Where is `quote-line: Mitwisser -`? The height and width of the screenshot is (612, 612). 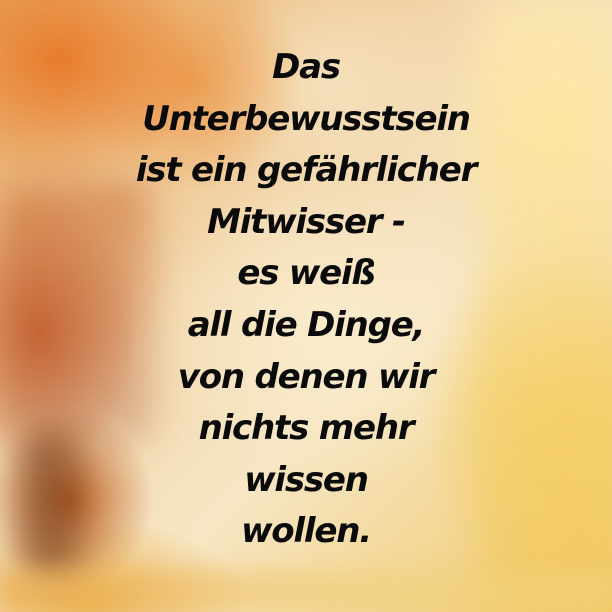
quote-line: Mitwisser - is located at coordinates (306, 221).